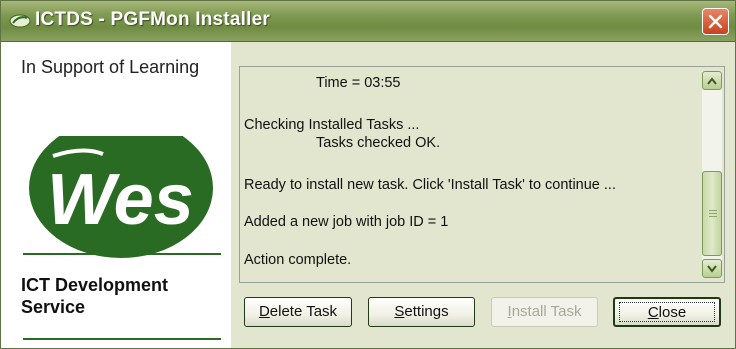 Image resolution: width=736 pixels, height=349 pixels. Describe the element at coordinates (20, 21) in the screenshot. I see `app-leaf-icon` at that location.